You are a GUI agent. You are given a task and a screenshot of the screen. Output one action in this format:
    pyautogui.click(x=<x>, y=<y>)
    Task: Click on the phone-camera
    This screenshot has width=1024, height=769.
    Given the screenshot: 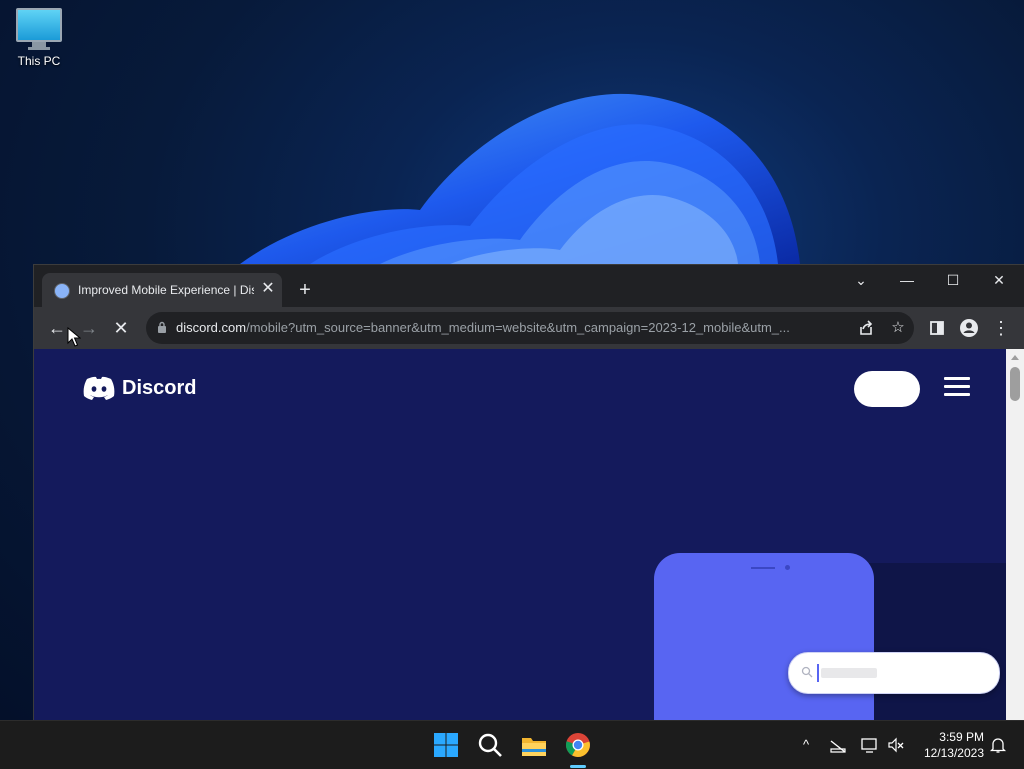 What is the action you would take?
    pyautogui.click(x=787, y=567)
    